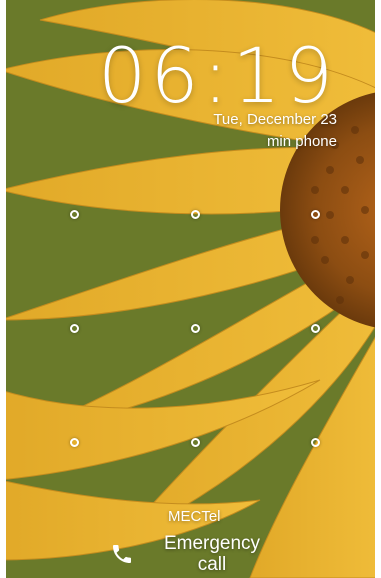 The height and width of the screenshot is (578, 381). What do you see at coordinates (194, 516) in the screenshot?
I see `carrier-label: MECTel` at bounding box center [194, 516].